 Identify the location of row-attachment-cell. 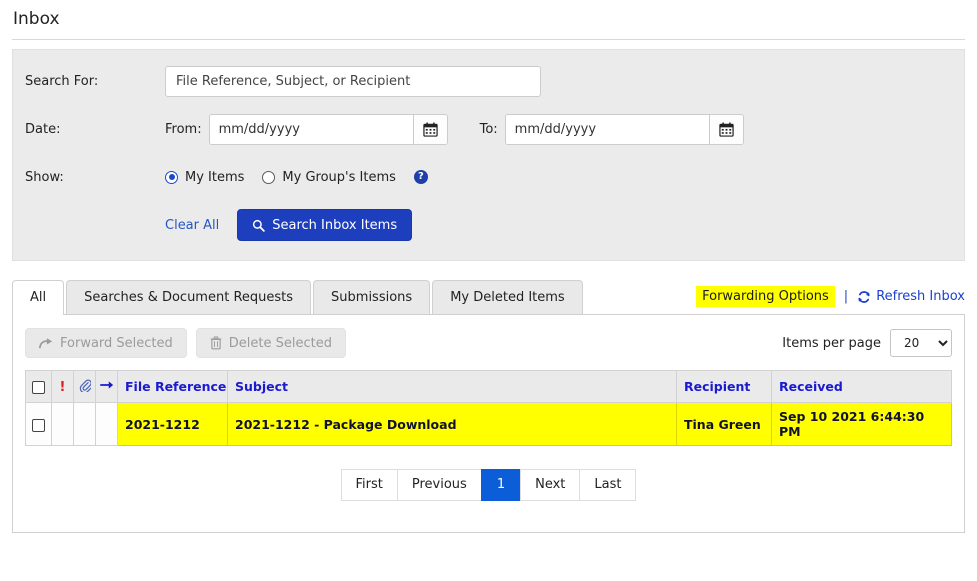
(84, 424).